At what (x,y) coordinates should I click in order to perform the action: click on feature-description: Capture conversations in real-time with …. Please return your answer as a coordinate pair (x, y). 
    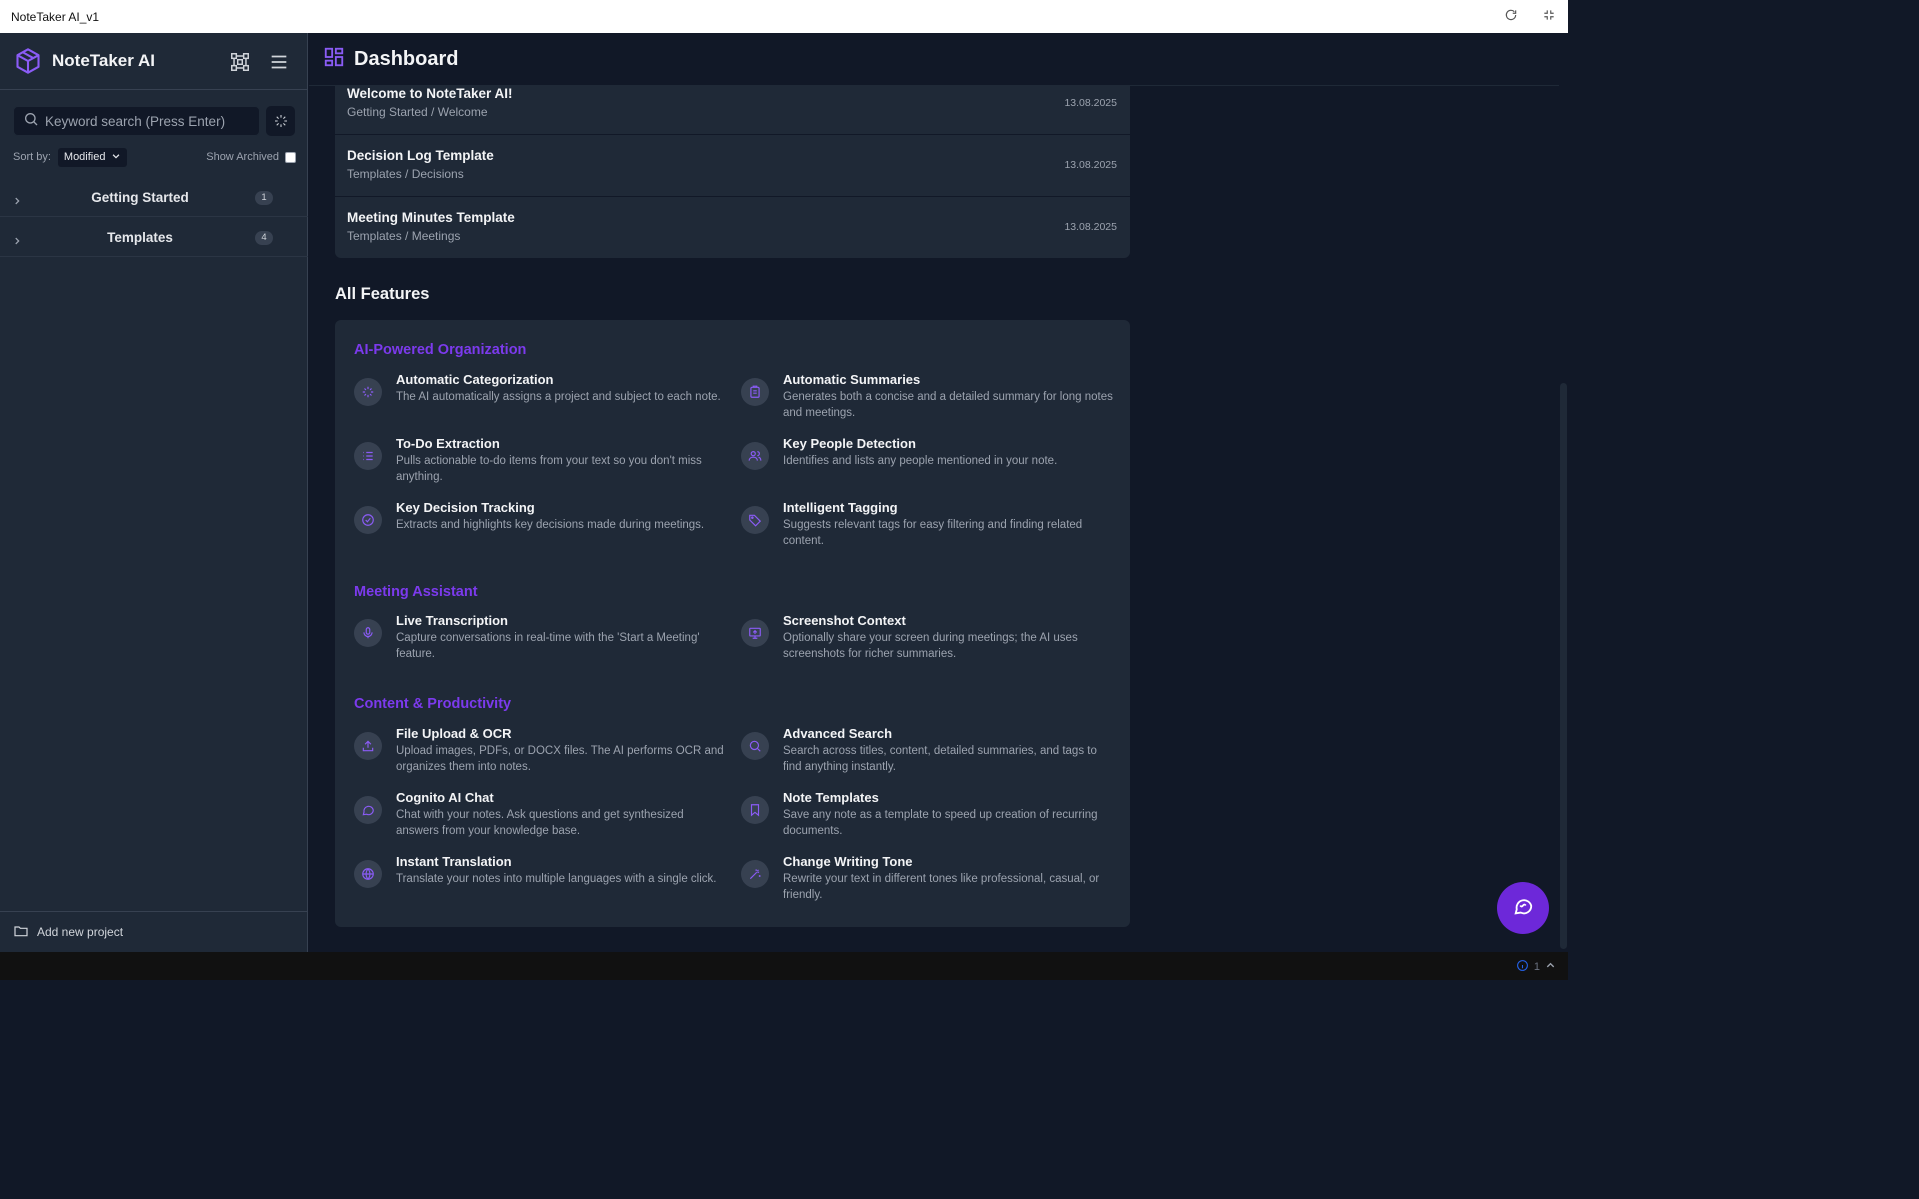
    Looking at the image, I should click on (548, 646).